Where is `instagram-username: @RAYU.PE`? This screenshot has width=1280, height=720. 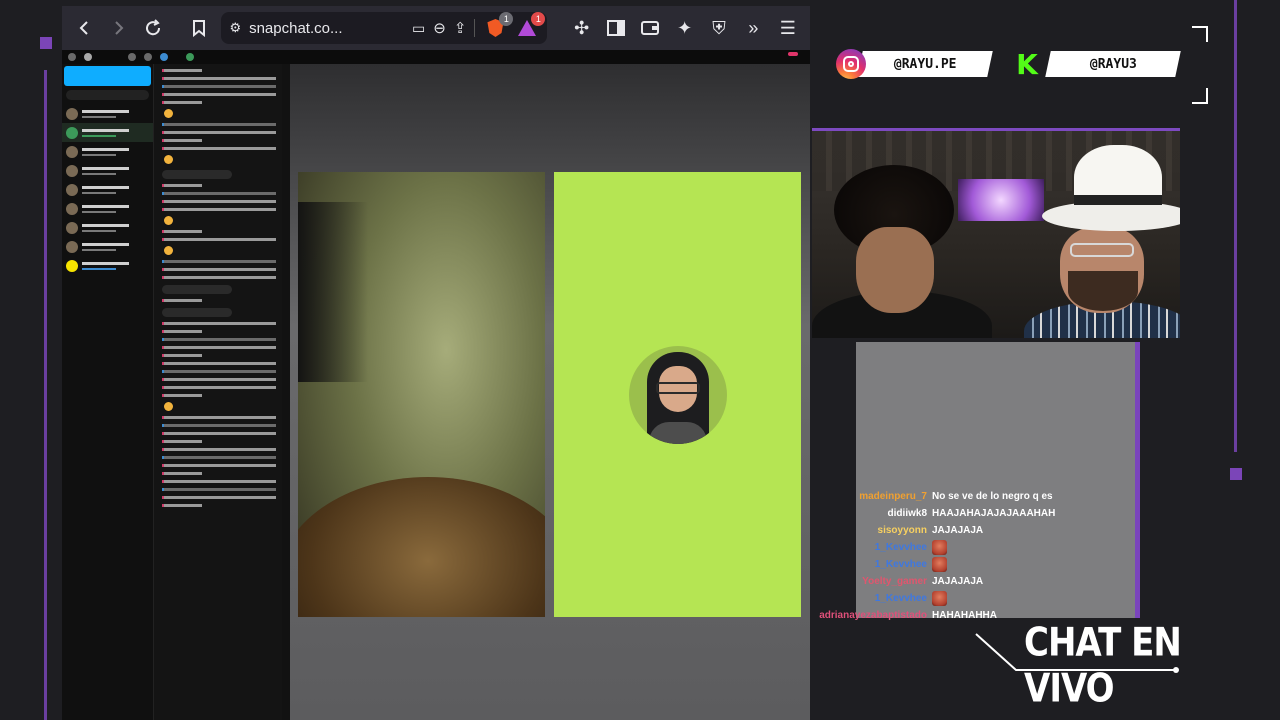 instagram-username: @RAYU.PE is located at coordinates (925, 64).